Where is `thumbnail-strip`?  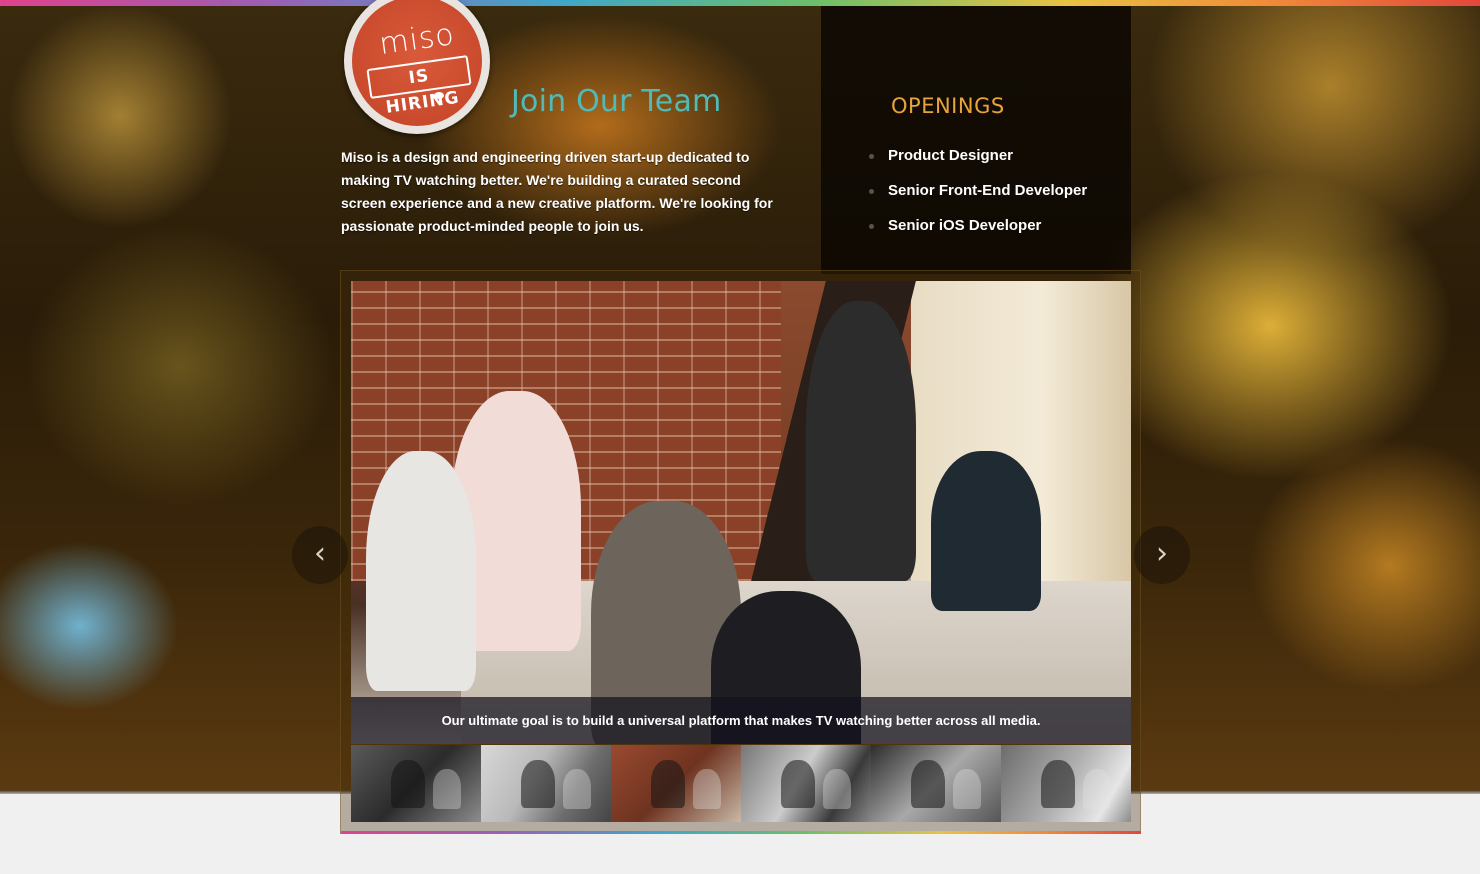
thumbnail-strip is located at coordinates (741, 783).